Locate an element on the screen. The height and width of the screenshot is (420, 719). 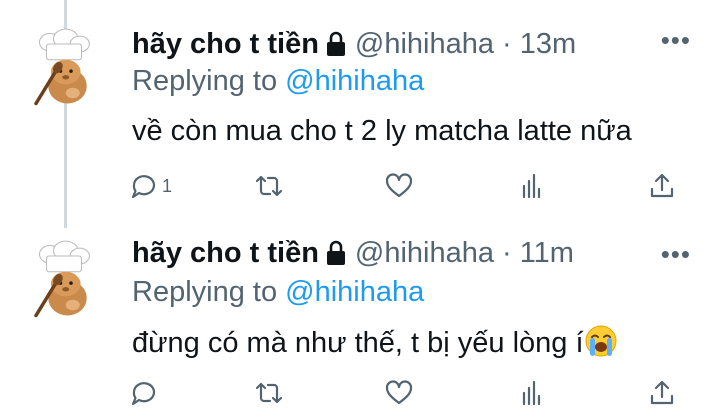
reply-button is located at coordinates (146, 393).